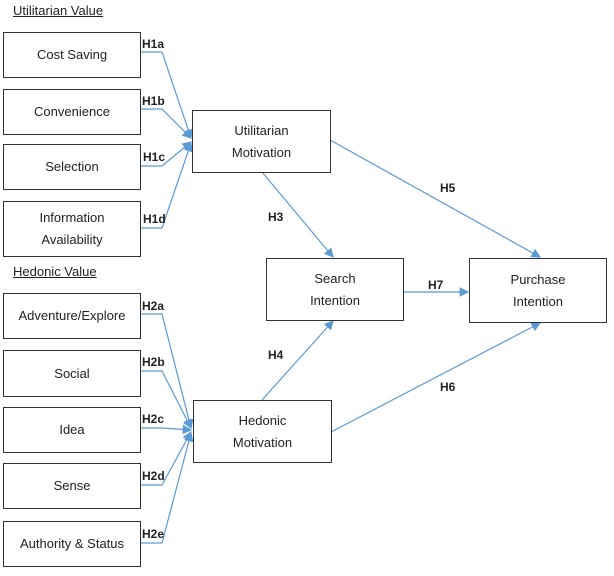  Describe the element at coordinates (436, 285) in the screenshot. I see `label-h7: H7` at that location.